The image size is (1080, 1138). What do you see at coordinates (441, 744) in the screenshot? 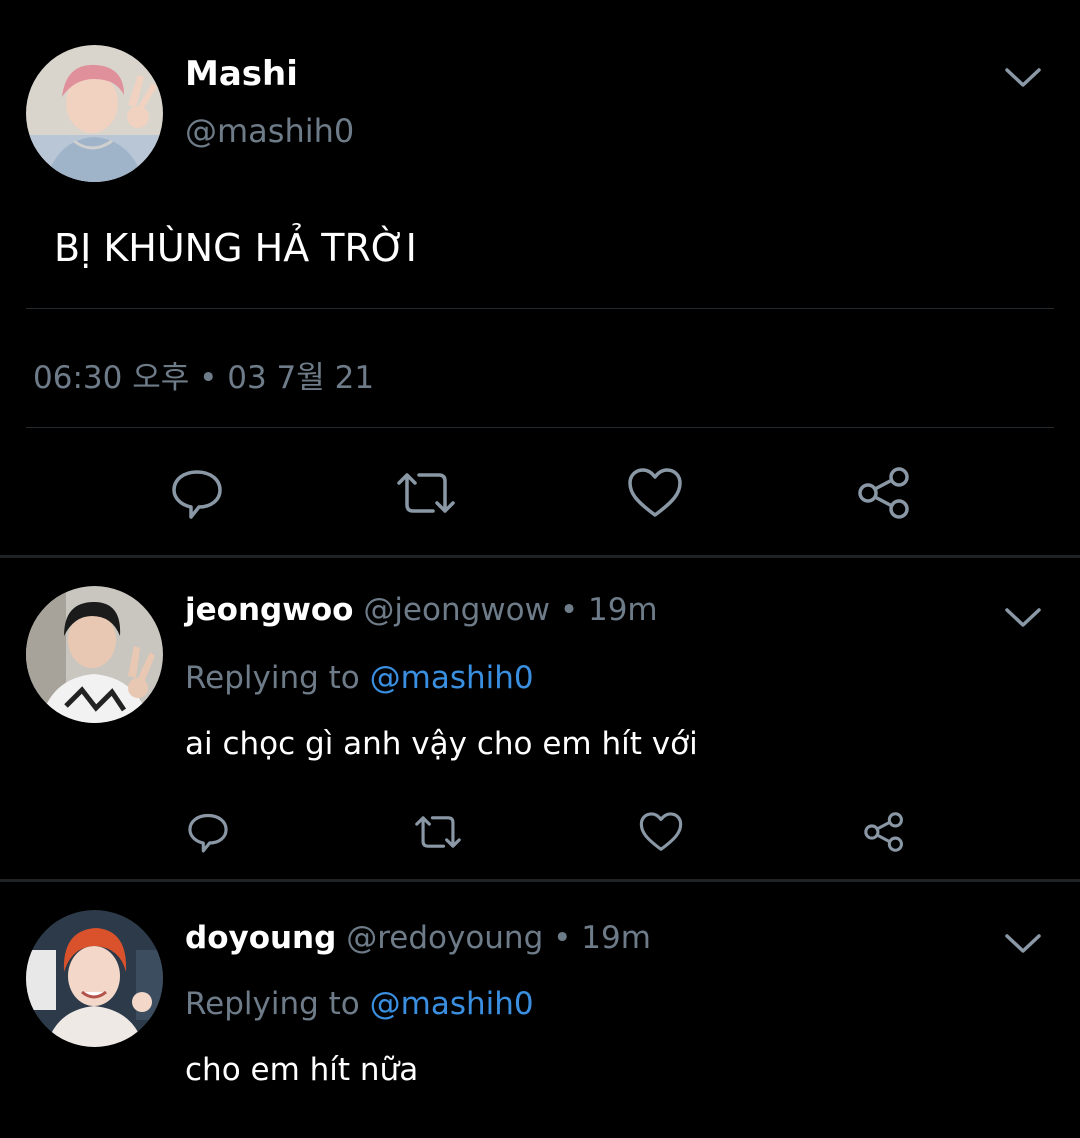
I see `tweet-text: ai chọc gì anh vậy cho em hít với` at bounding box center [441, 744].